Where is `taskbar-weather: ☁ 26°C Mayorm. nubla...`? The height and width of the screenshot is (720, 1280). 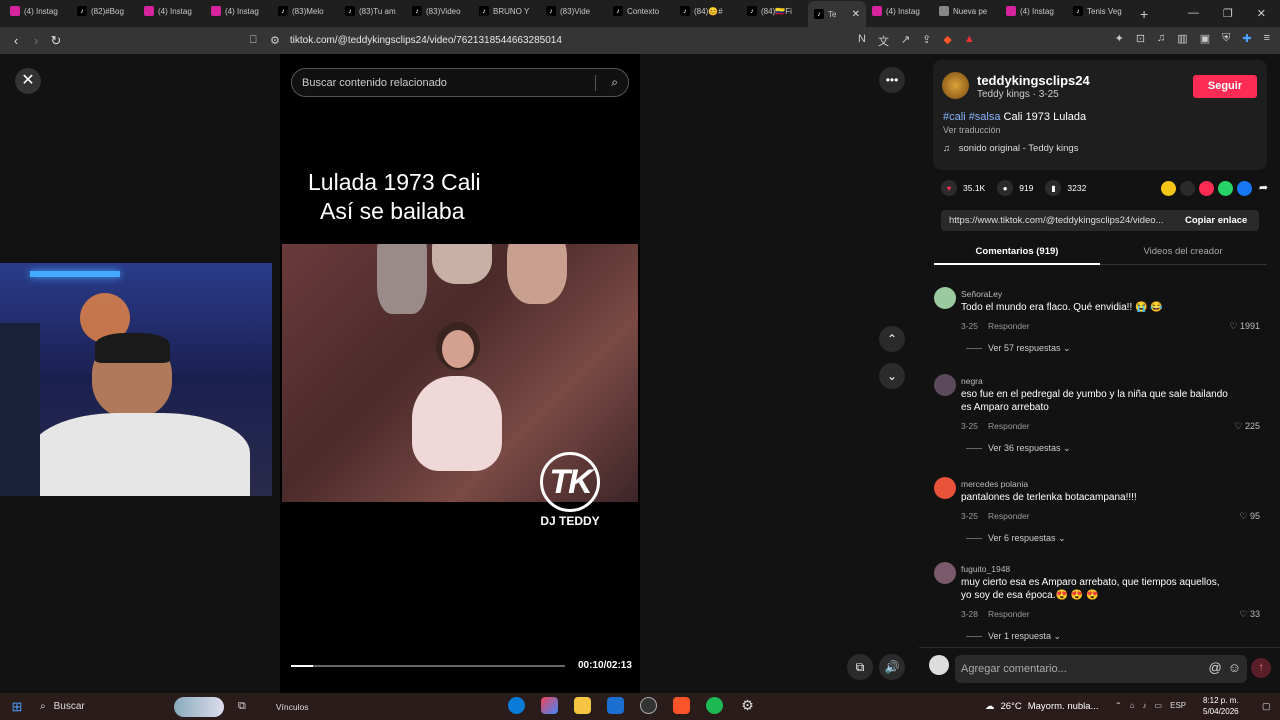
taskbar-weather: ☁ 26°C Mayorm. nubla... is located at coordinates (1041, 706).